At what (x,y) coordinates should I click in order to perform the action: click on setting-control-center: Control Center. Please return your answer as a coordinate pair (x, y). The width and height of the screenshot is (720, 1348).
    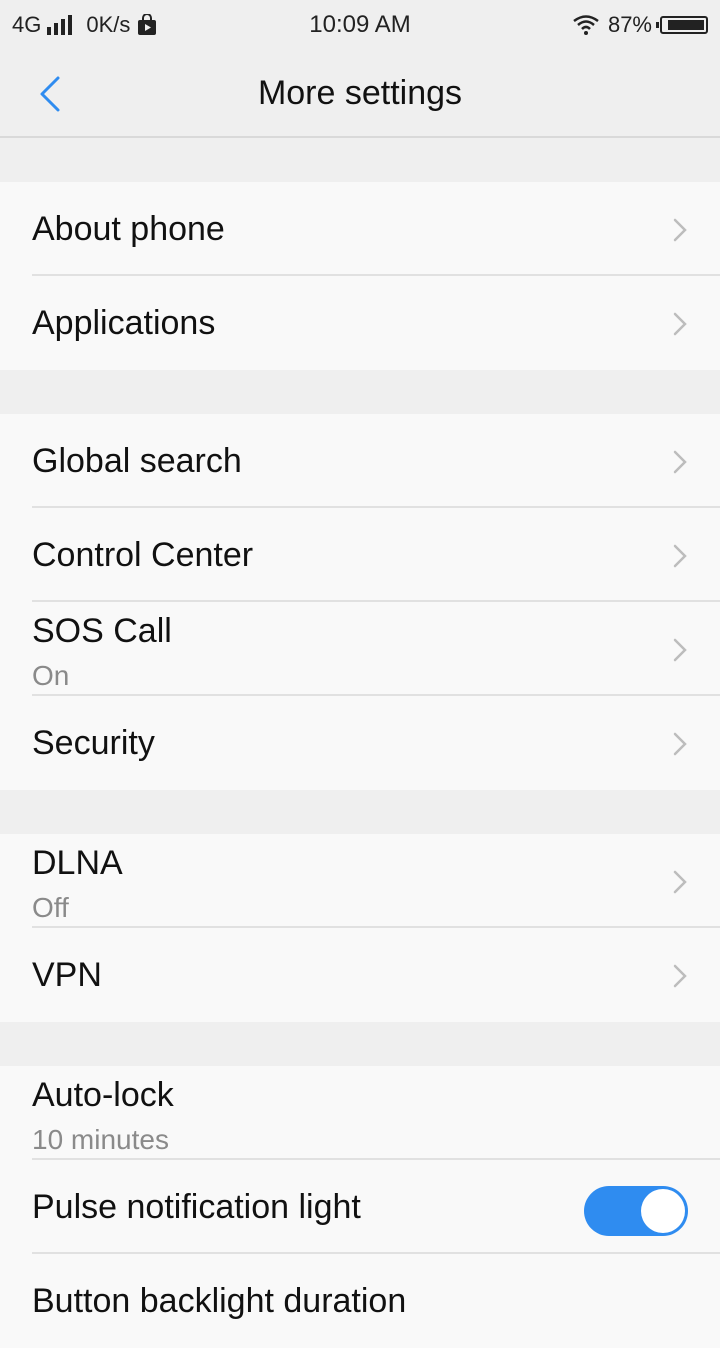
    Looking at the image, I should click on (376, 555).